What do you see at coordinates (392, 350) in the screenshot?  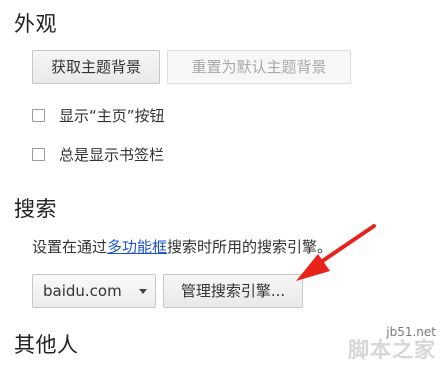 I see `watermark-name: 脚本之家` at bounding box center [392, 350].